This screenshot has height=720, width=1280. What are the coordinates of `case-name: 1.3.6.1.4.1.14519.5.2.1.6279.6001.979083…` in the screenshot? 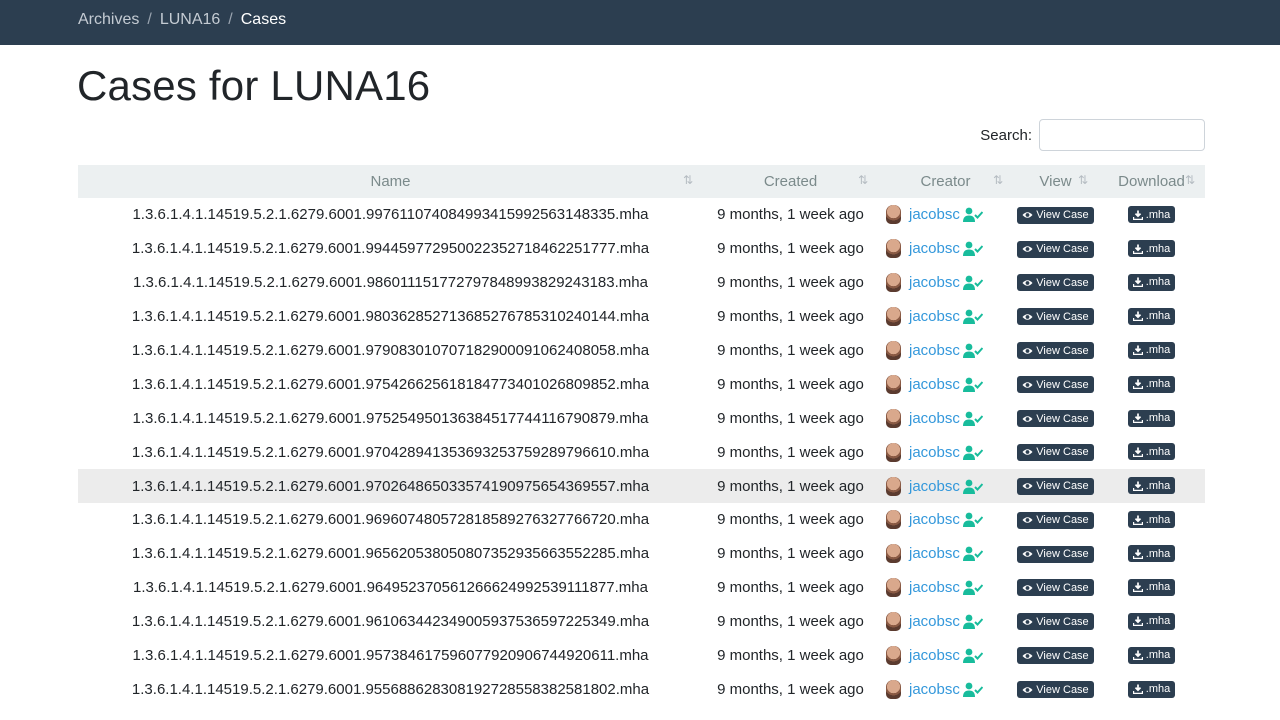 It's located at (390, 350).